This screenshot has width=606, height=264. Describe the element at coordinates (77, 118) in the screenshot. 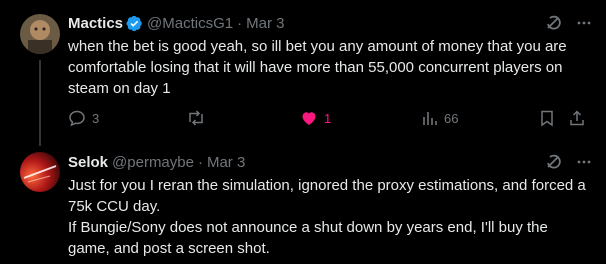

I see `reply-icon` at that location.